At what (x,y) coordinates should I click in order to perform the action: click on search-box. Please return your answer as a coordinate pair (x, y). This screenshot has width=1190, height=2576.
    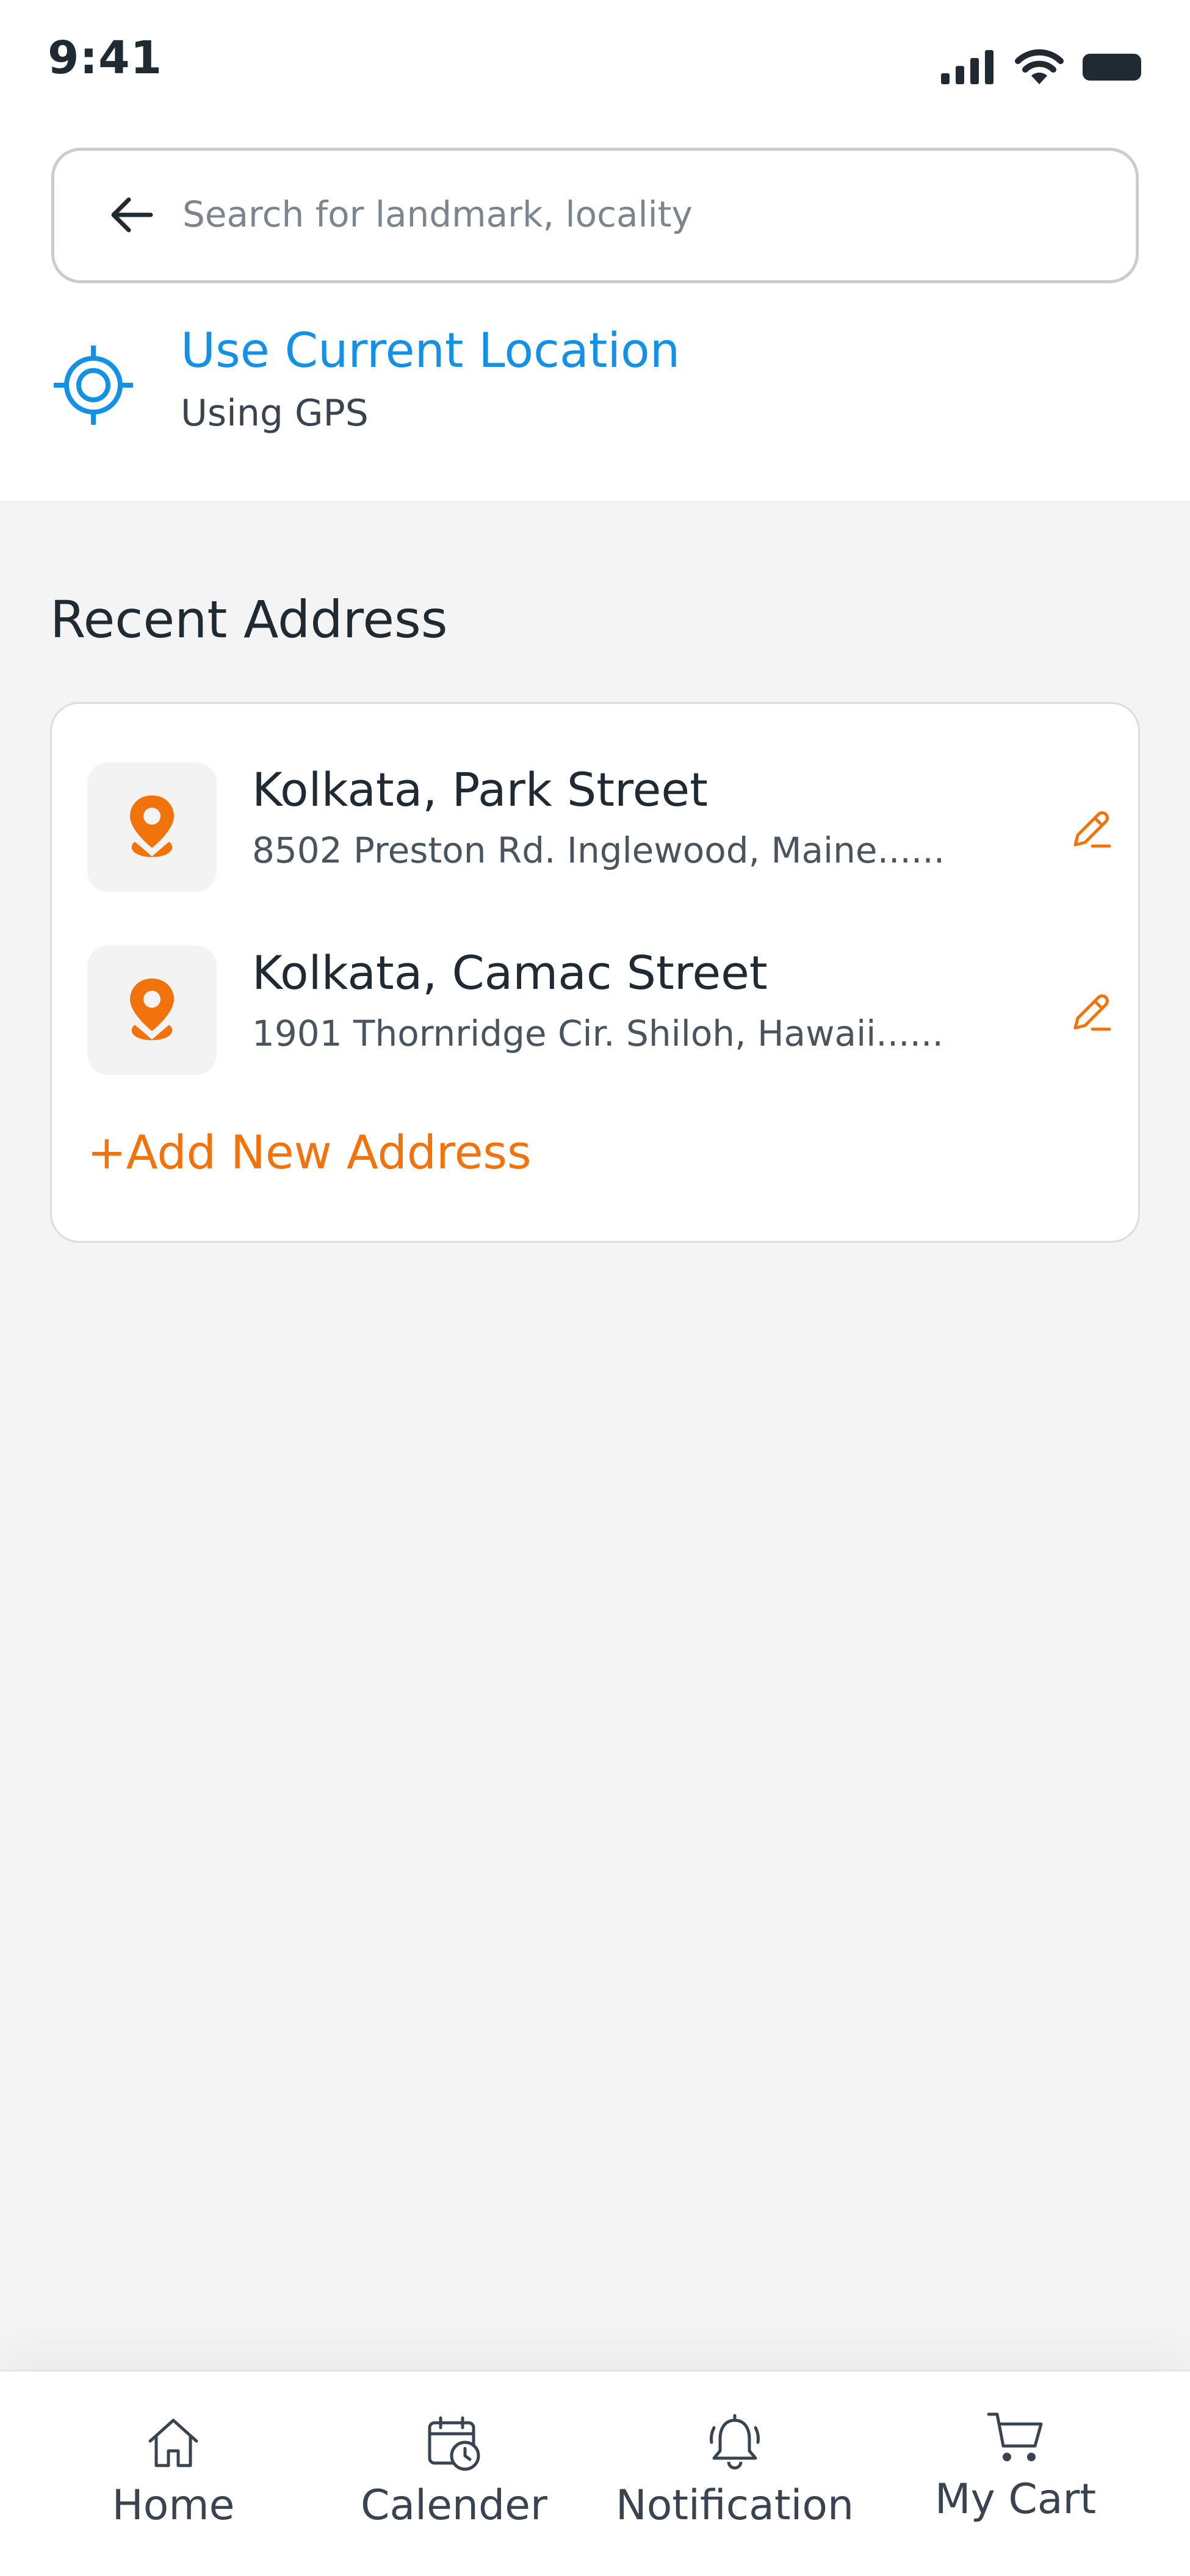
    Looking at the image, I should click on (595, 215).